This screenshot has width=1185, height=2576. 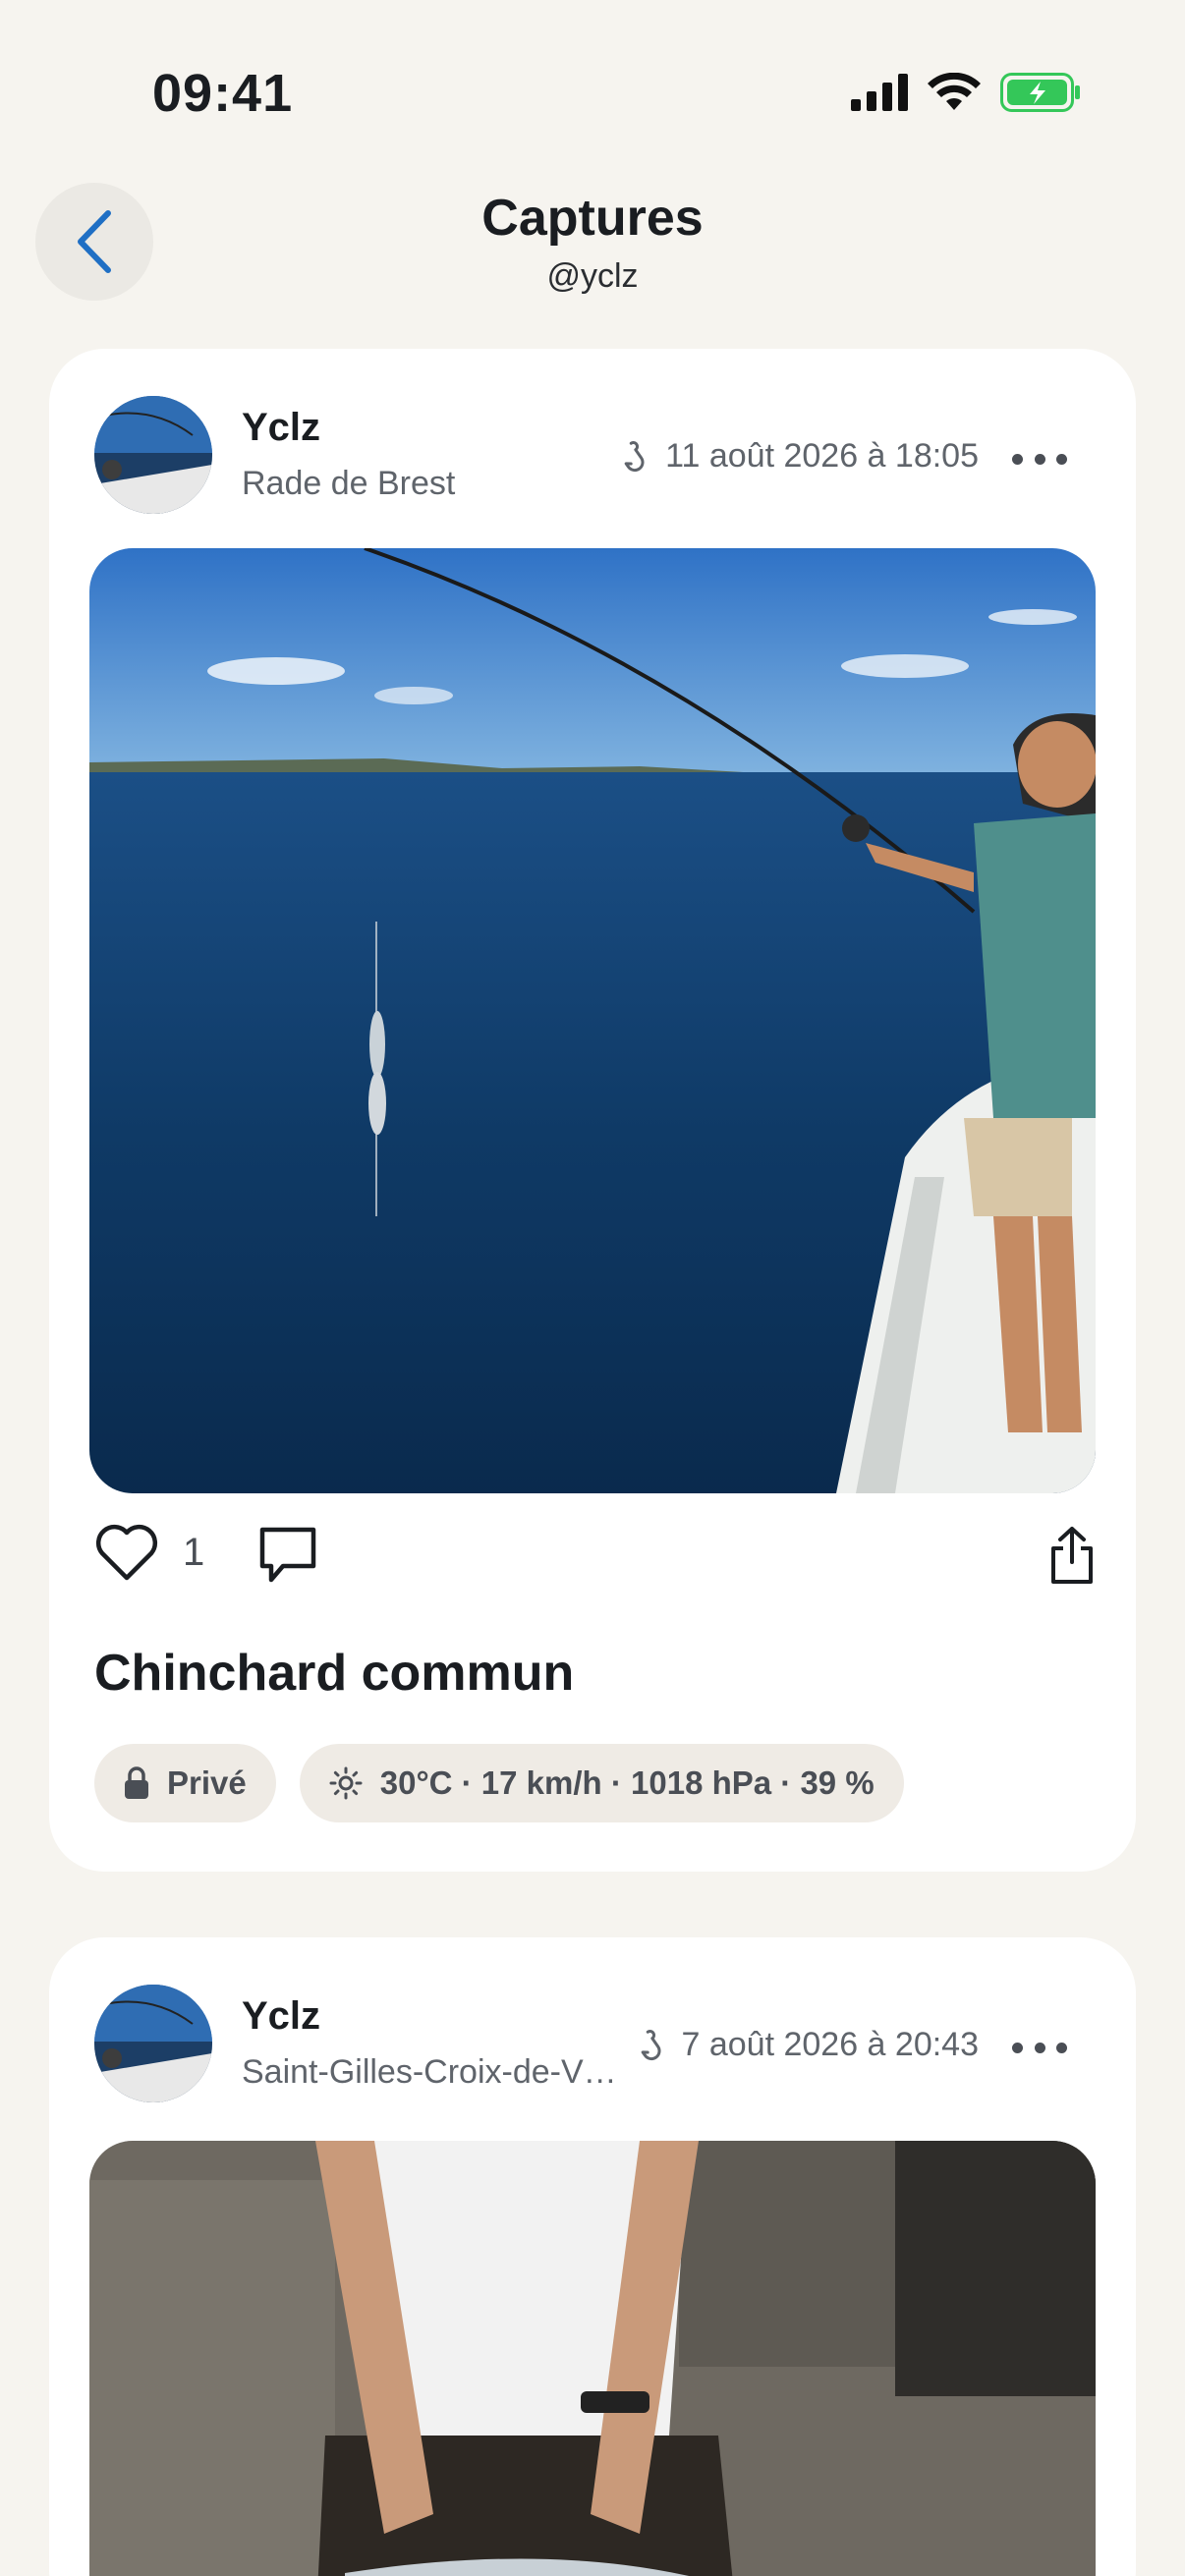 What do you see at coordinates (955, 91) in the screenshot?
I see `wifi-icon` at bounding box center [955, 91].